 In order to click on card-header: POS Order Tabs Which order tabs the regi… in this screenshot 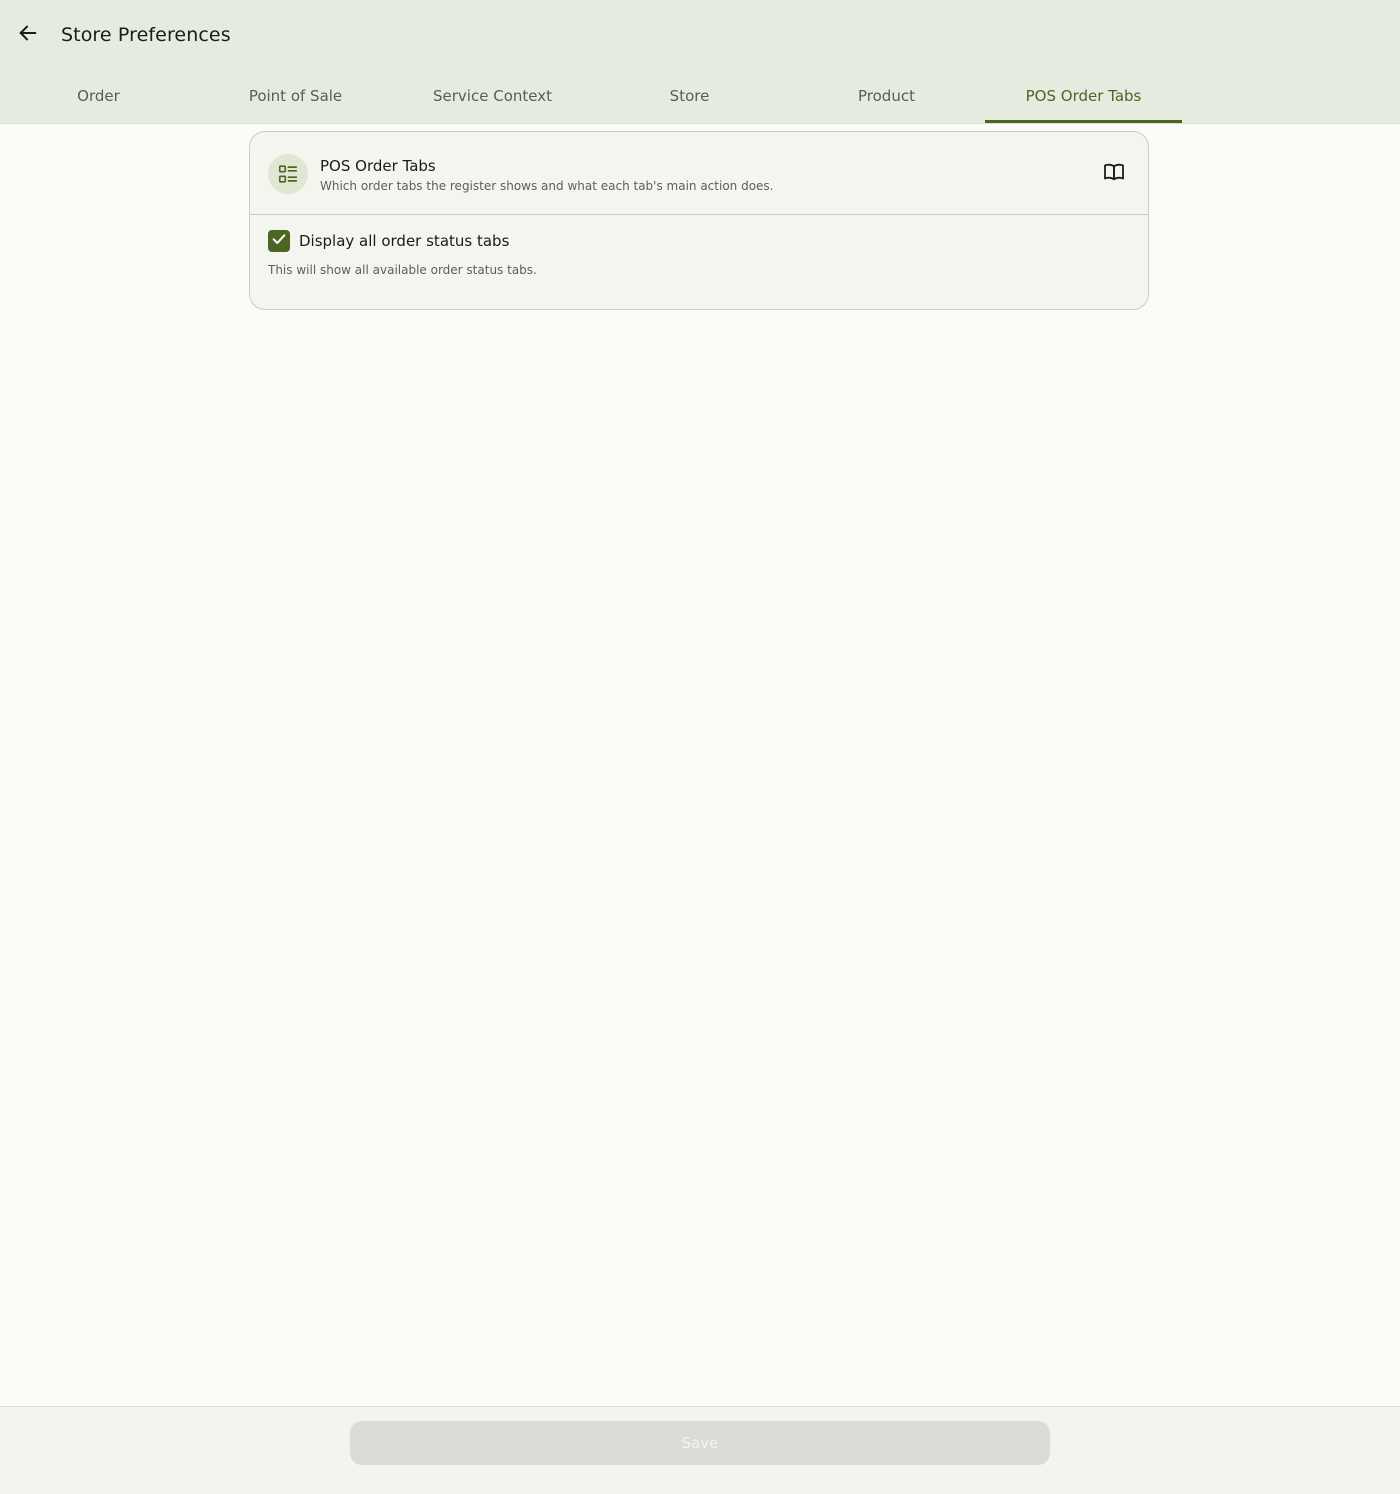, I will do `click(699, 173)`.